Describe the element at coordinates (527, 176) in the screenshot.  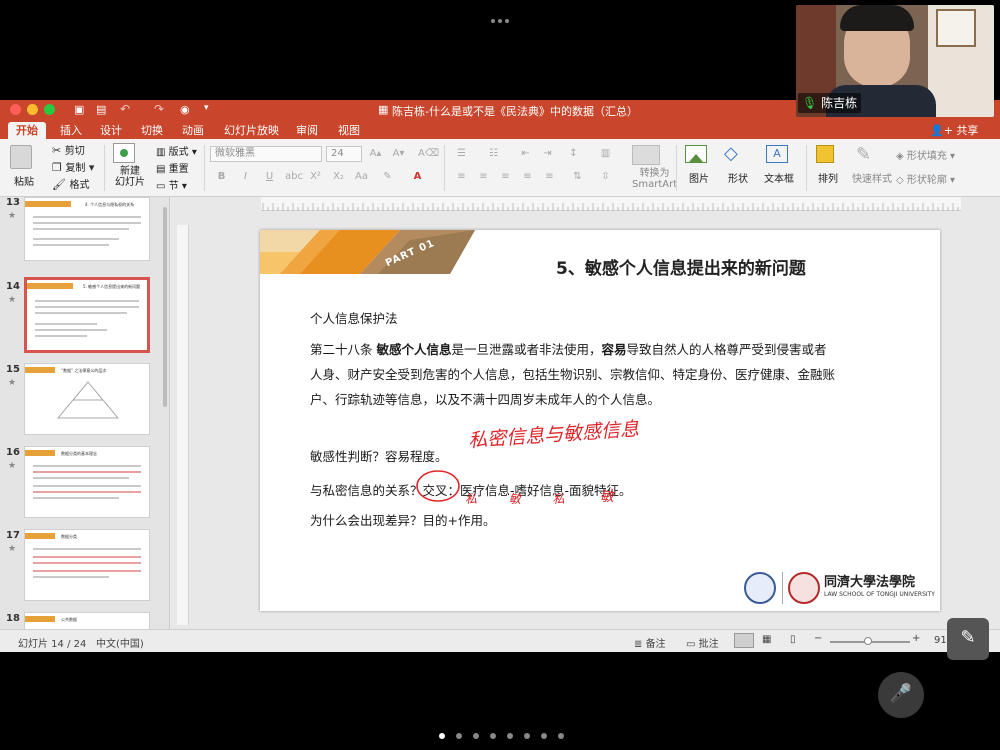
I see `justify-icon: ≡` at that location.